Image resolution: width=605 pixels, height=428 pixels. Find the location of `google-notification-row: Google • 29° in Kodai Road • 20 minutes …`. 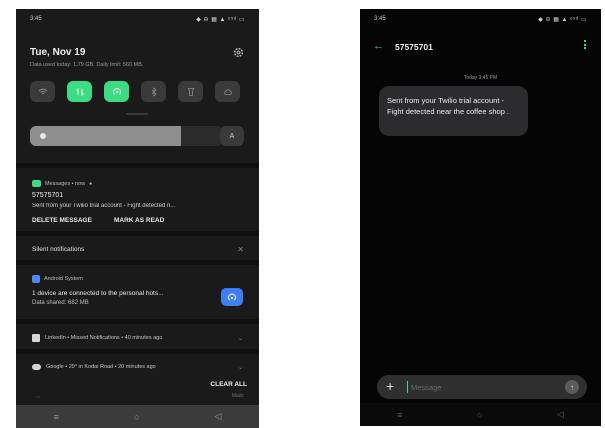

google-notification-row: Google • 29° in Kodai Road • 20 minutes … is located at coordinates (137, 367).